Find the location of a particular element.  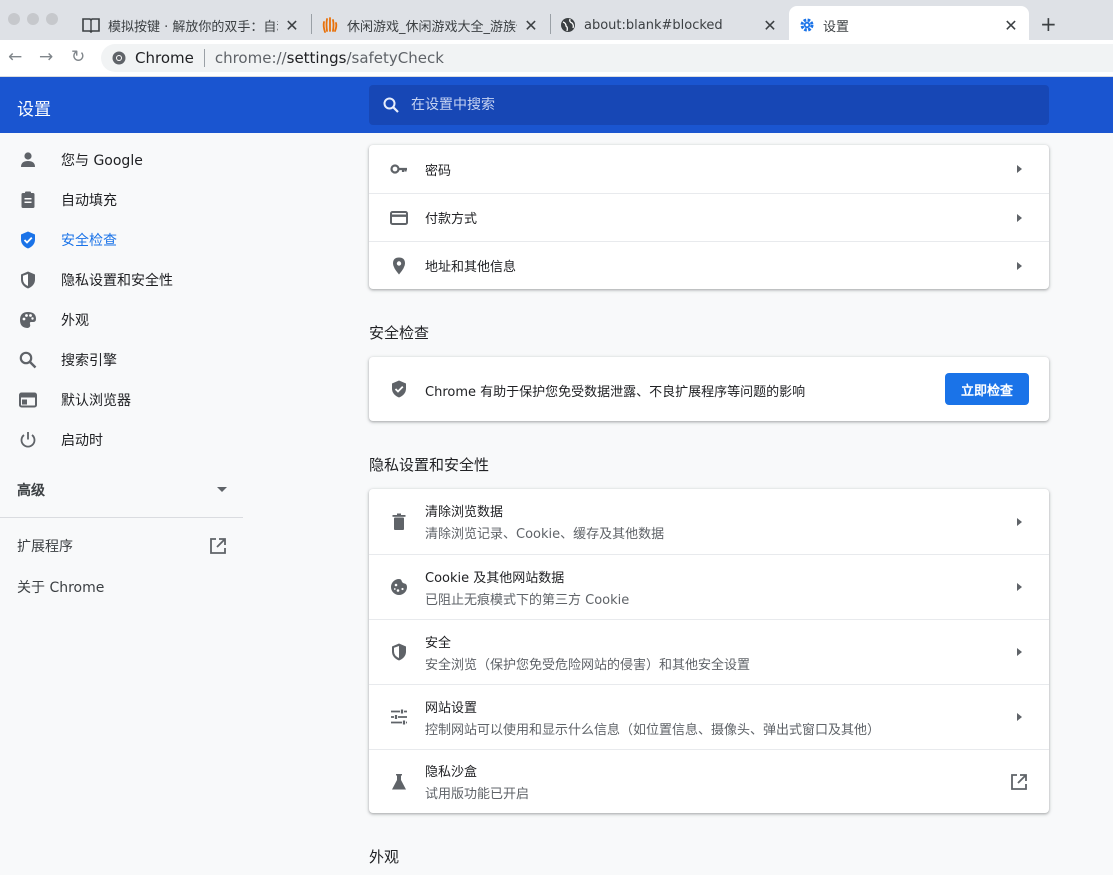

search-input is located at coordinates (711, 105).